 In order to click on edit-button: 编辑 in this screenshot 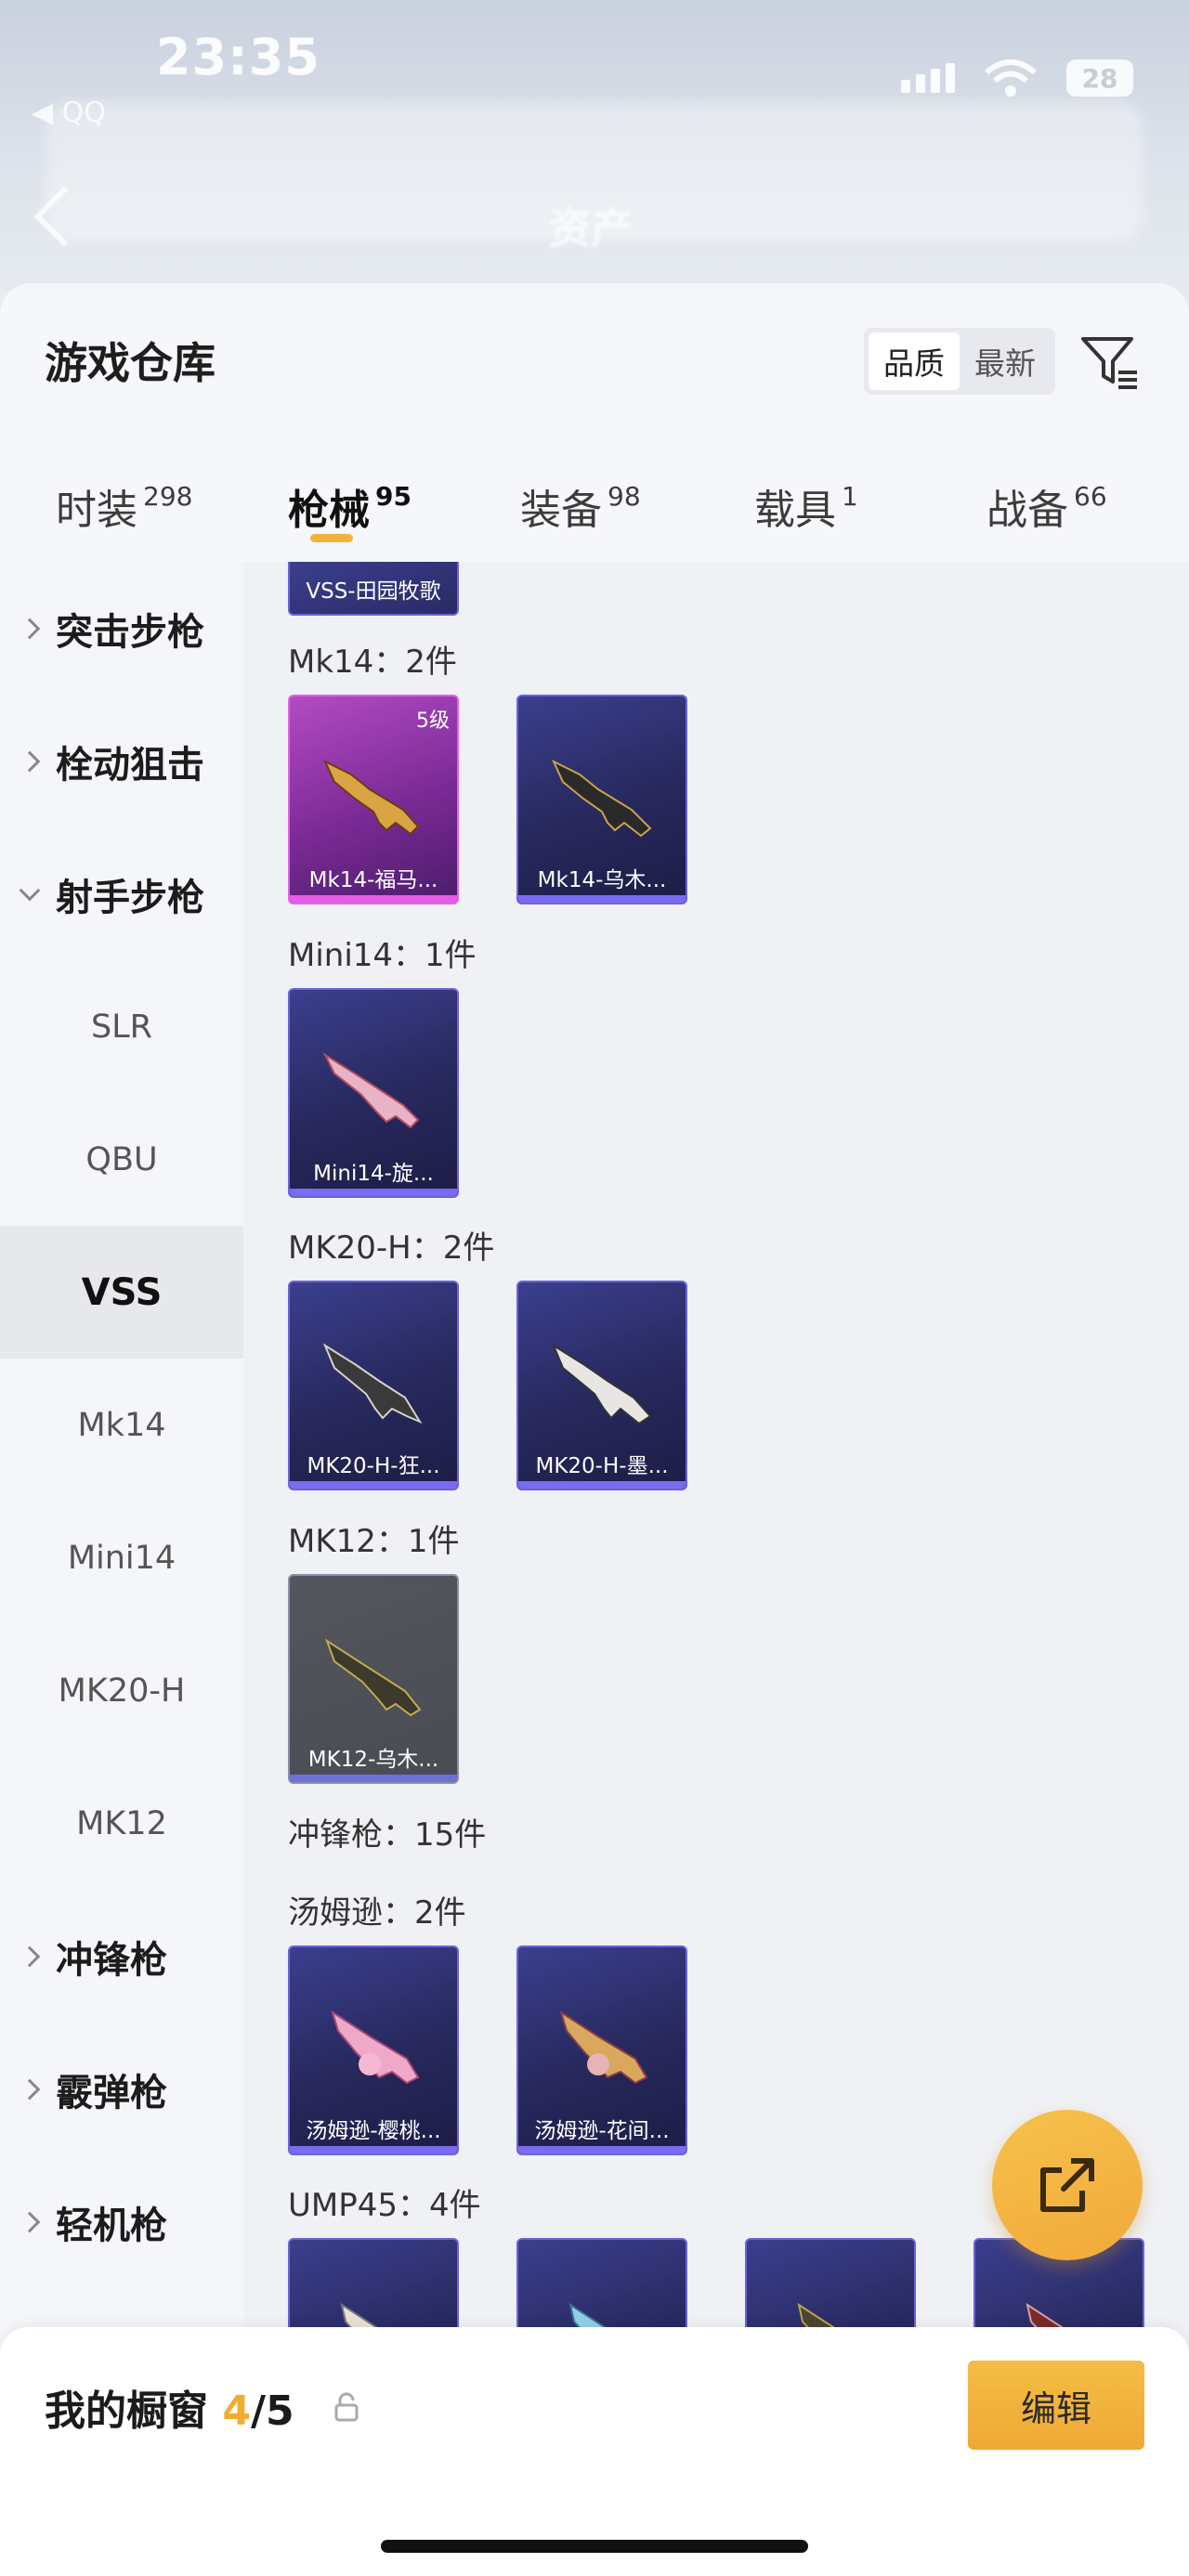, I will do `click(1056, 2406)`.